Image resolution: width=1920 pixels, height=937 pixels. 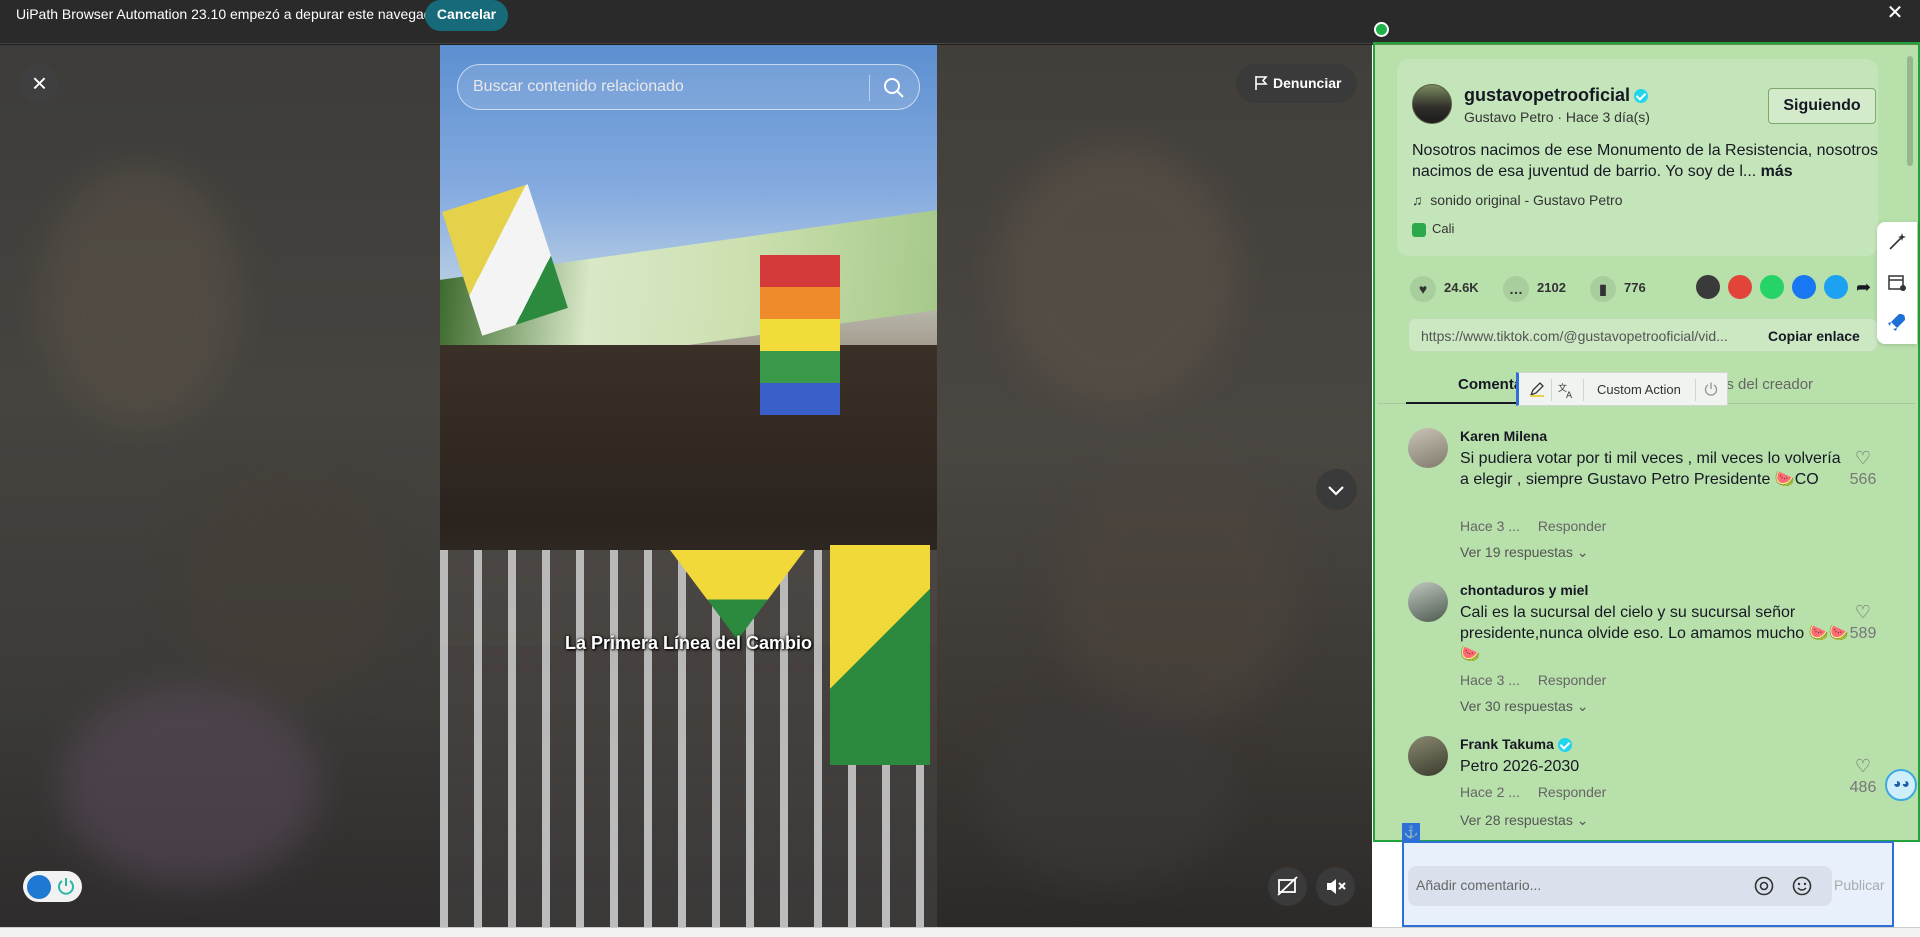 I want to click on extension-toggle, so click(x=52, y=886).